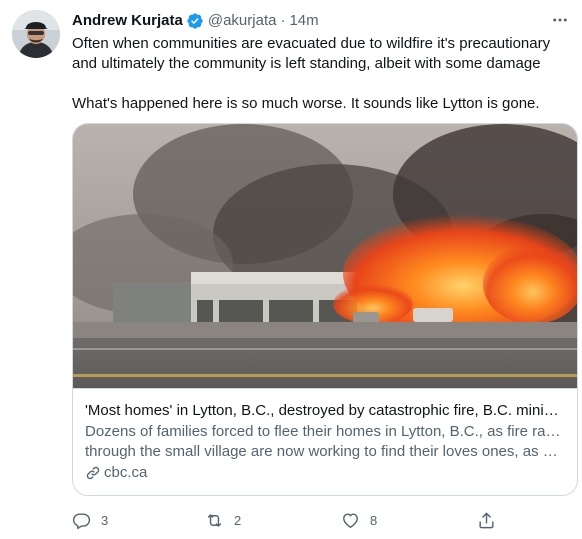  Describe the element at coordinates (127, 21) in the screenshot. I see `author-name: Andrew Kurjata` at that location.